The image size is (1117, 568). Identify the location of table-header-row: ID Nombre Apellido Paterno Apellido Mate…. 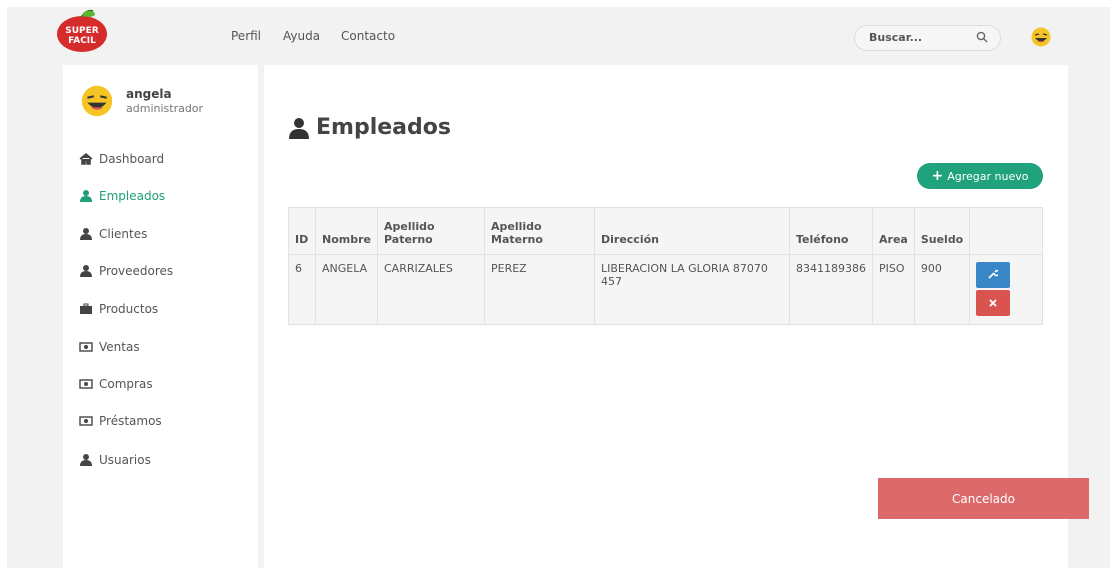
(665, 231).